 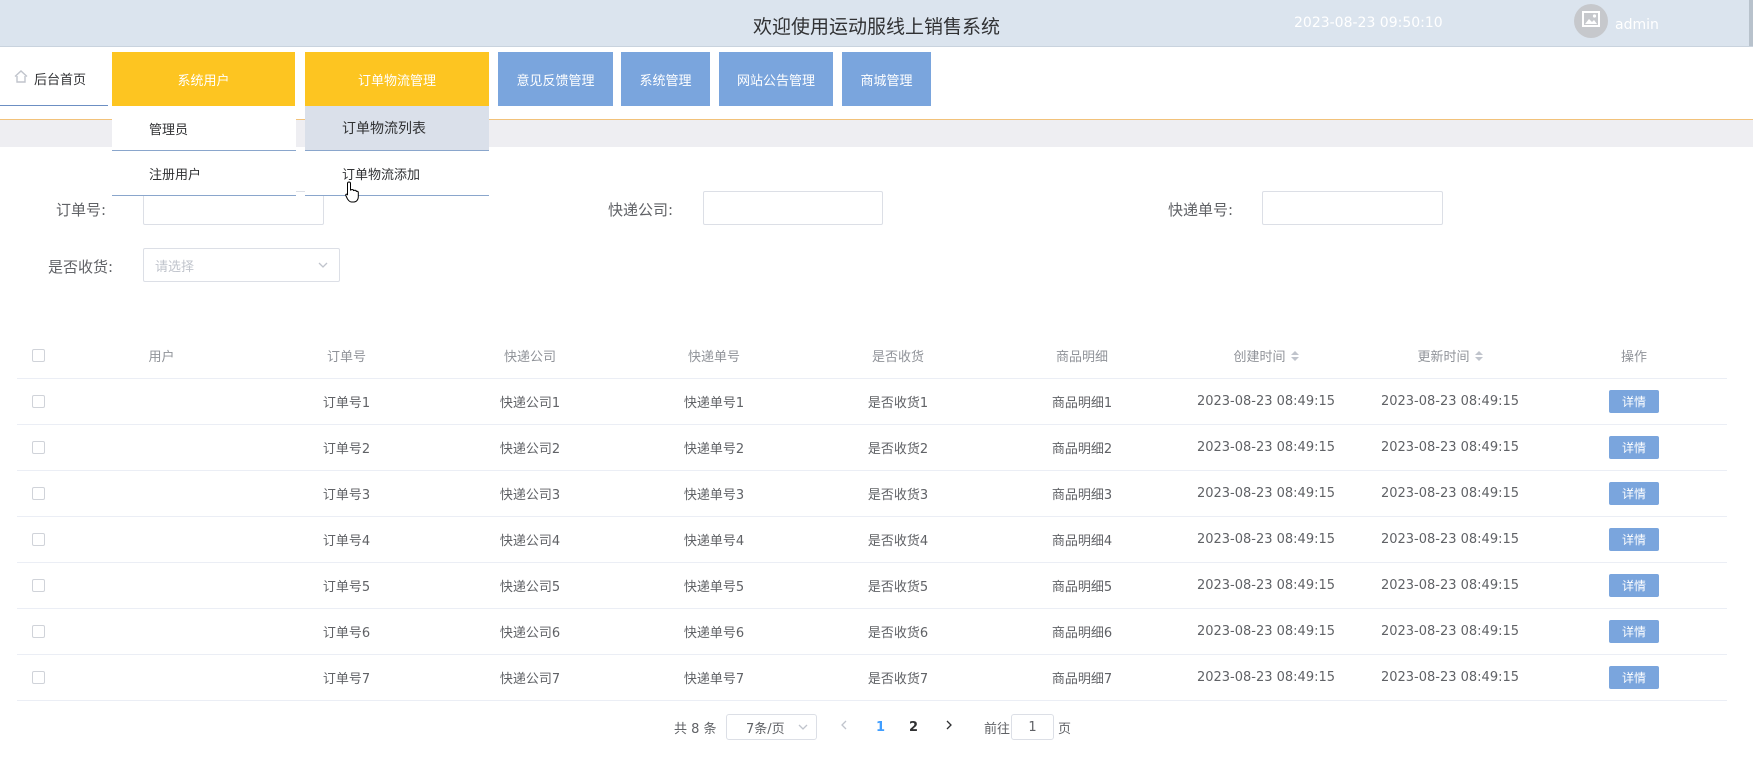 What do you see at coordinates (1450, 355) in the screenshot?
I see `col-updated-time: 更新时间` at bounding box center [1450, 355].